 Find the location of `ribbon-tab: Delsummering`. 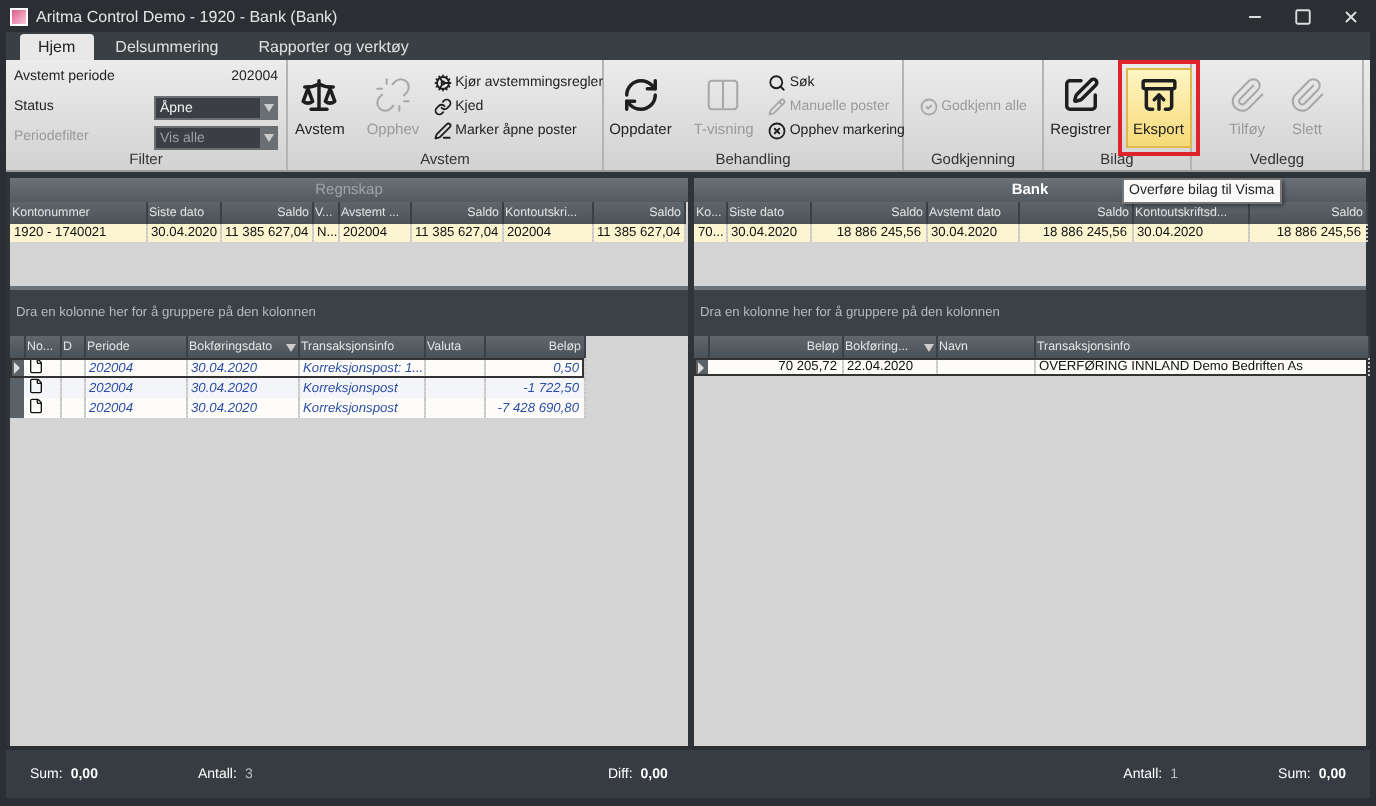

ribbon-tab: Delsummering is located at coordinates (167, 47).